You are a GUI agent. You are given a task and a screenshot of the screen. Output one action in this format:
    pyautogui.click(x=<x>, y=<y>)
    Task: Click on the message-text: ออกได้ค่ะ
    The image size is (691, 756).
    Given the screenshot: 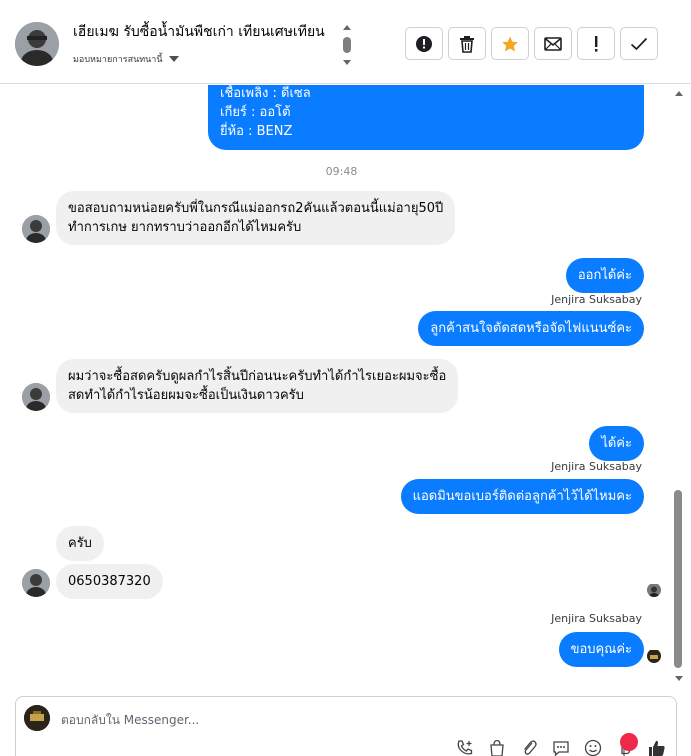 What is the action you would take?
    pyautogui.click(x=604, y=275)
    